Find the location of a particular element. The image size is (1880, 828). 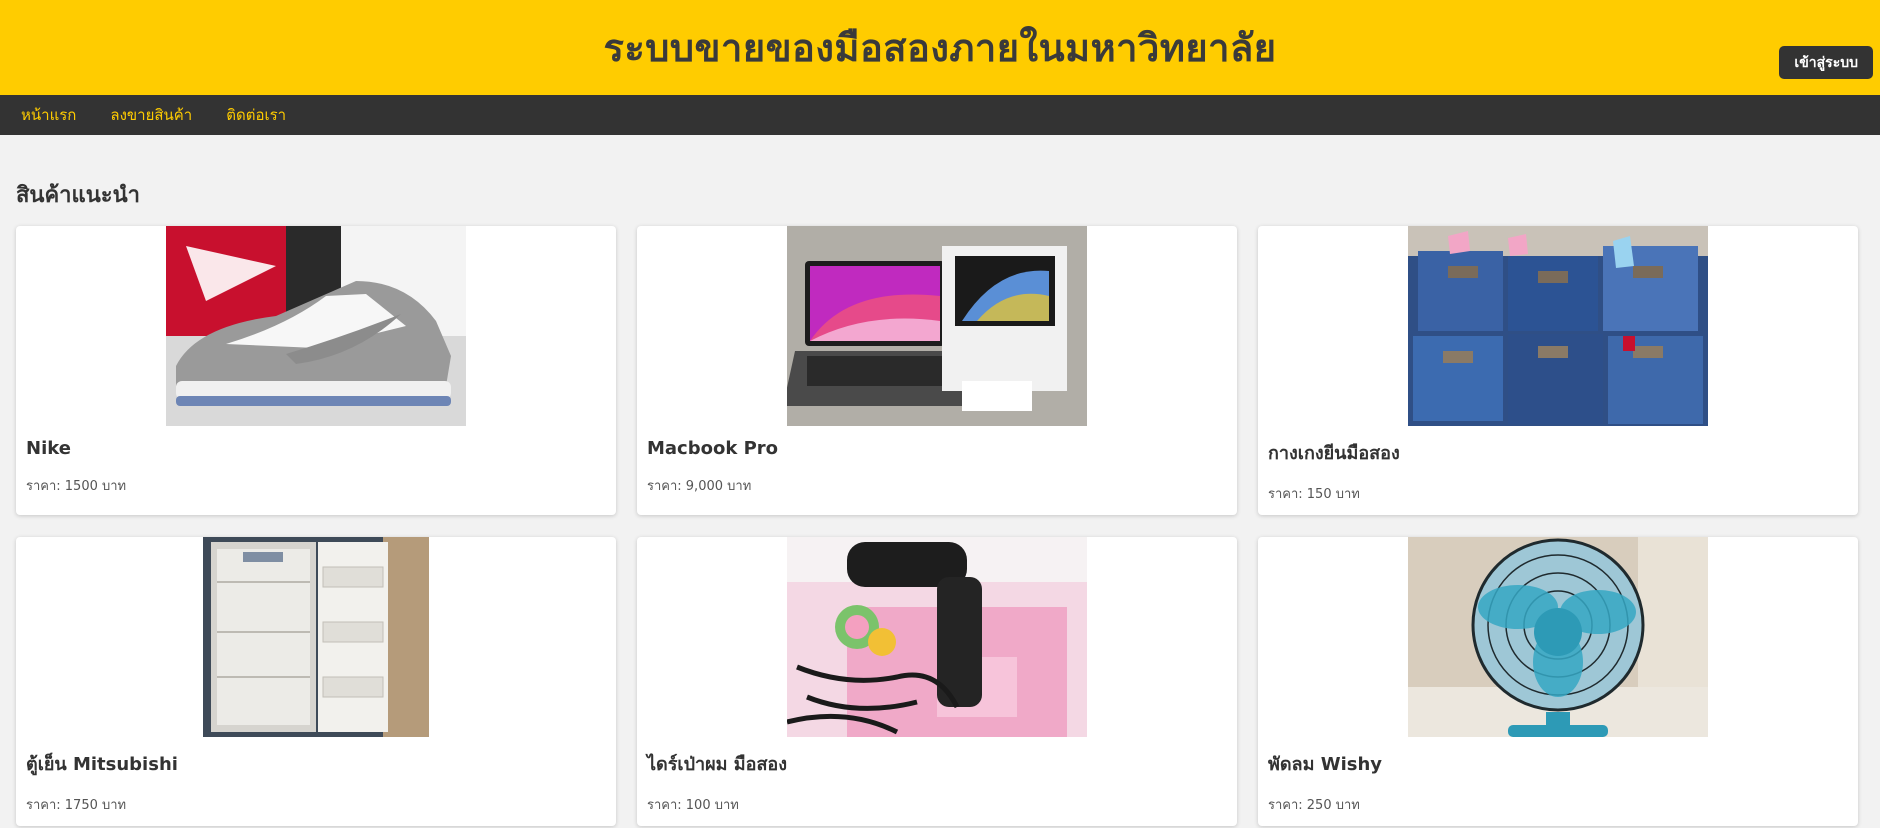

product-card: Macbook Pro ราคา: 9,000 บาท is located at coordinates (937, 370).